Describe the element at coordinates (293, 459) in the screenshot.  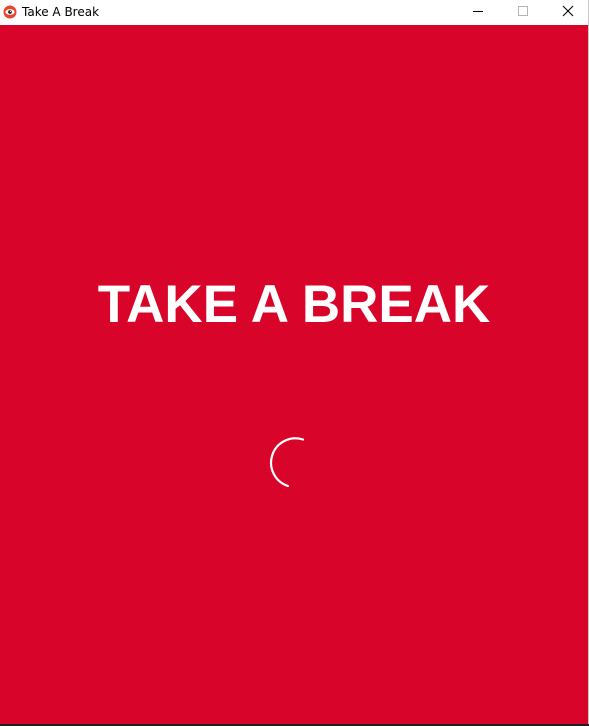
I see `loading-spinner-icon` at that location.